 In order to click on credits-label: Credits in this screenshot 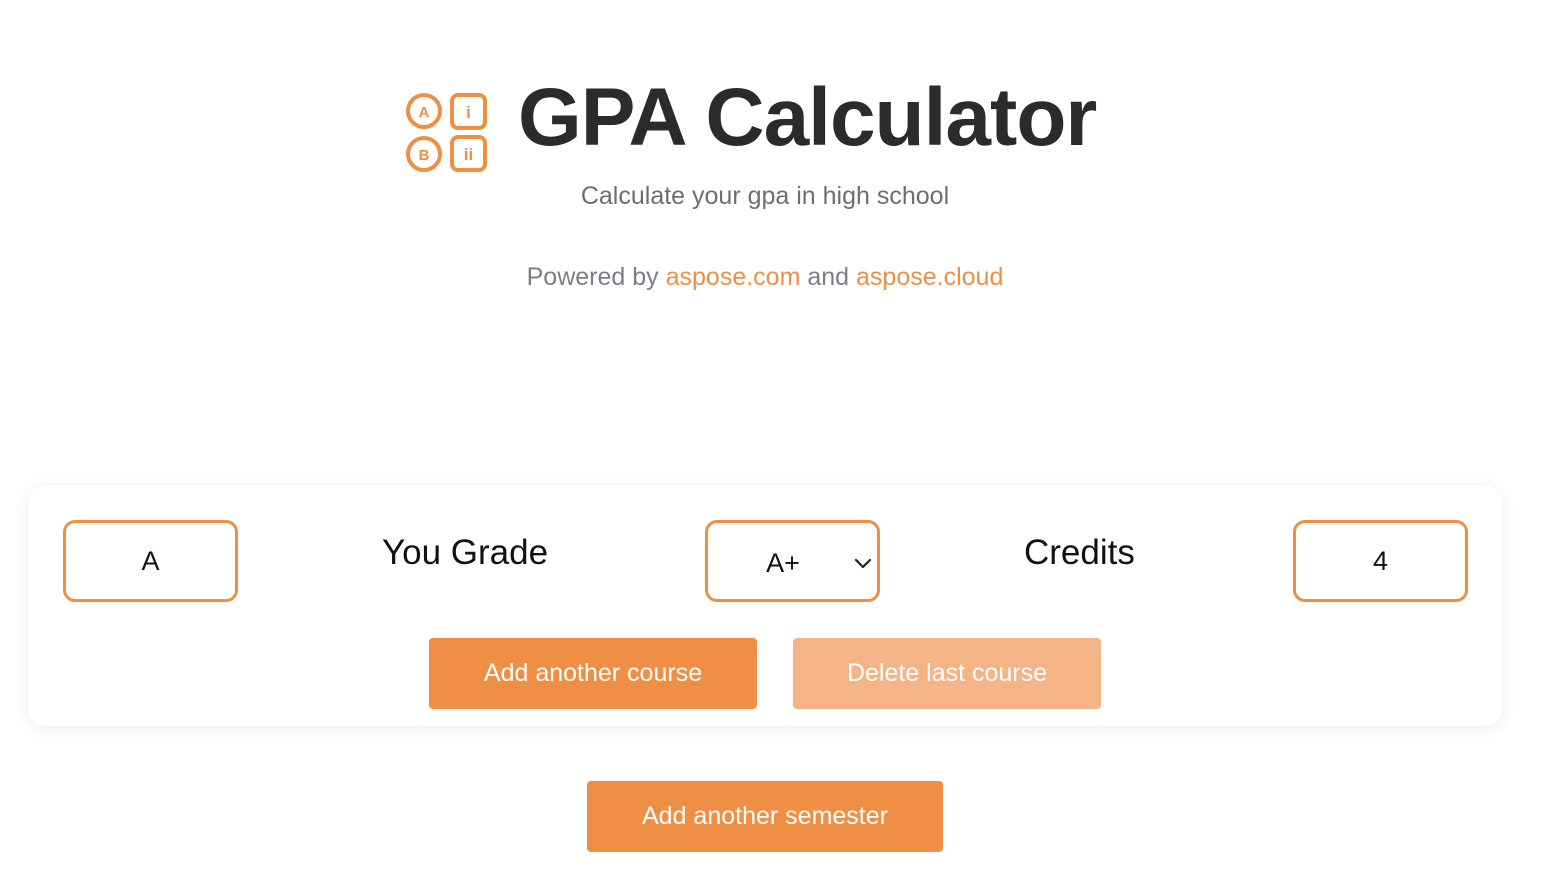, I will do `click(1079, 552)`.